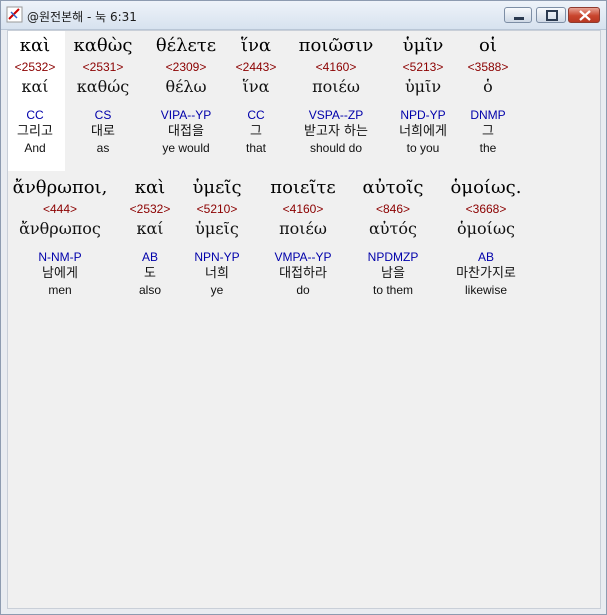 The height and width of the screenshot is (615, 607). I want to click on korean-gloss: 대로, so click(103, 131).